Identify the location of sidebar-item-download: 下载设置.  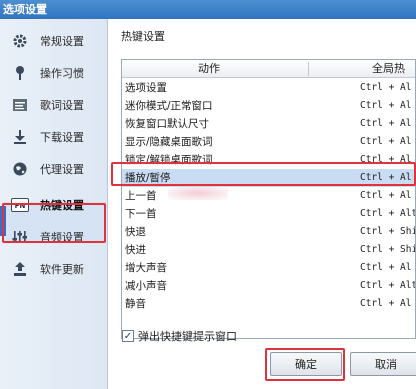
(54, 137).